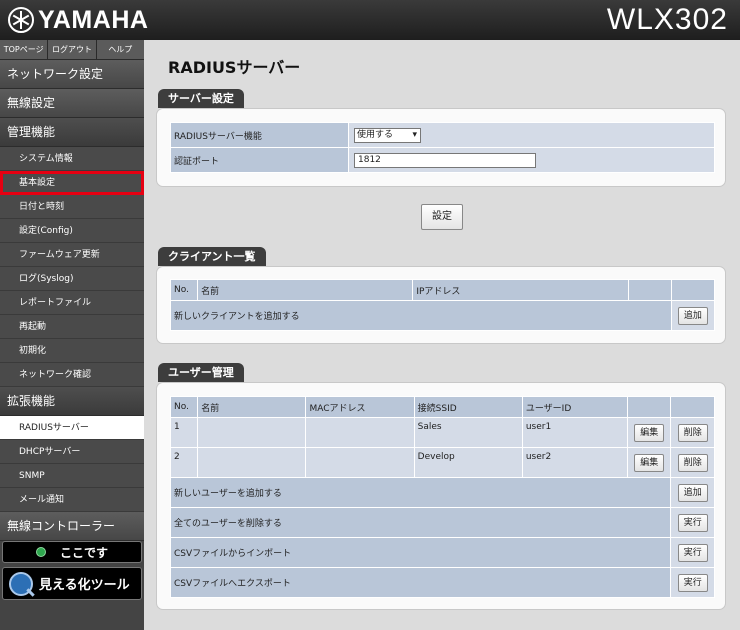 The width and height of the screenshot is (740, 630). I want to click on client-table: No. 名前 IPアドレス 新しいクライアントを追加する 追加, so click(442, 305).